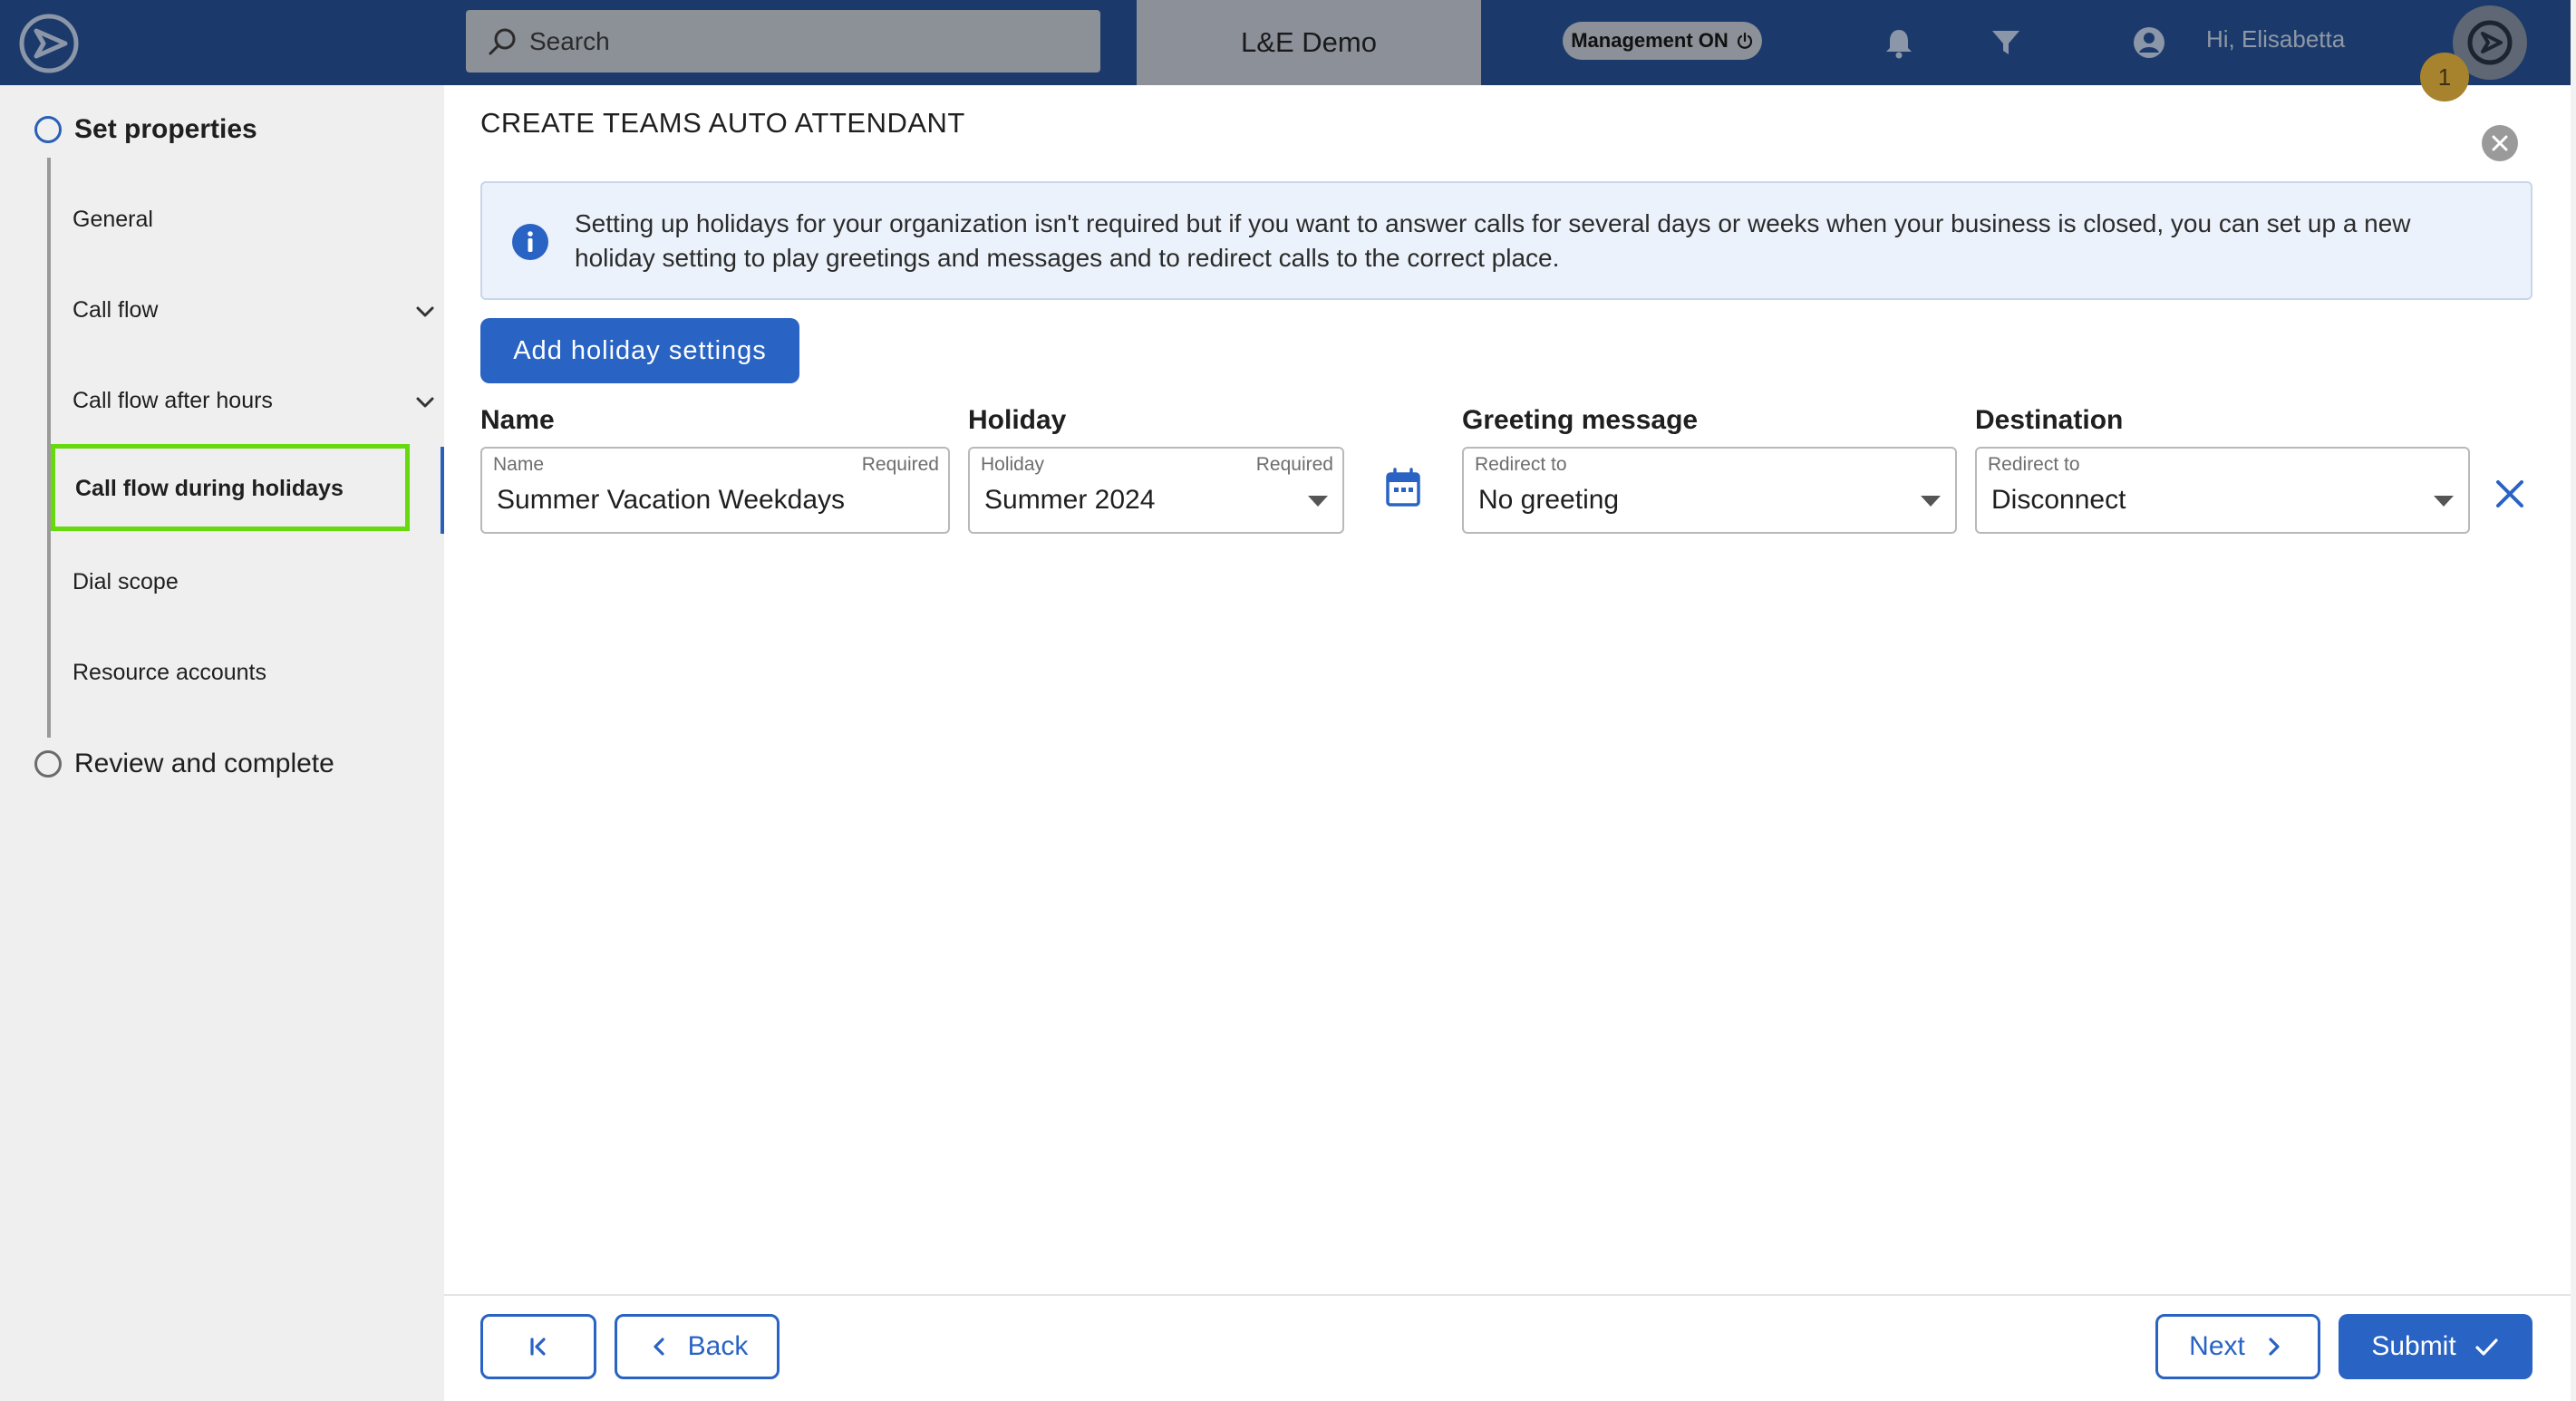 This screenshot has width=2576, height=1401. I want to click on add-holiday-settings-button: Add holiday settings, so click(639, 350).